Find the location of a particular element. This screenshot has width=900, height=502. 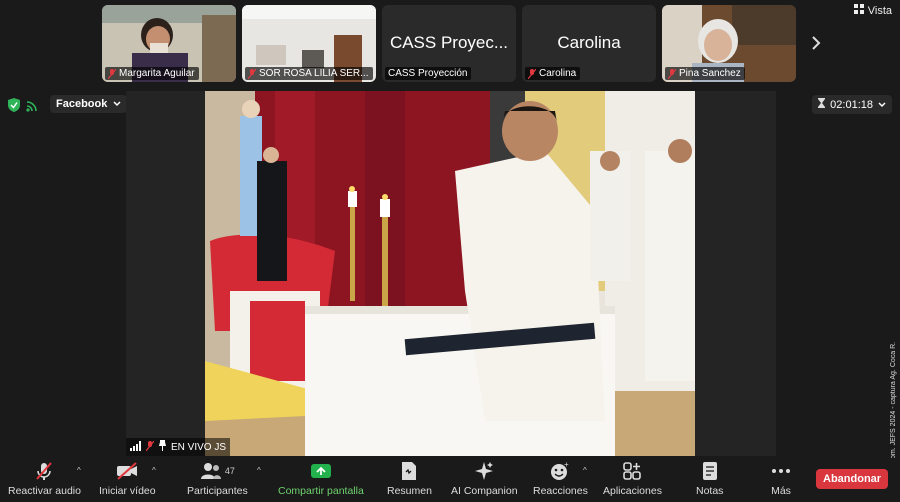

participant-name-tag: CASS Proyección is located at coordinates (428, 73).